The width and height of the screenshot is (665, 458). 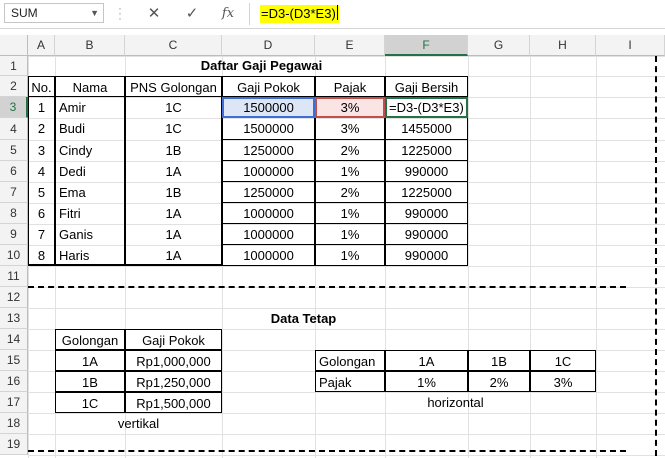 What do you see at coordinates (41, 255) in the screenshot?
I see `table-data-cell: 8` at bounding box center [41, 255].